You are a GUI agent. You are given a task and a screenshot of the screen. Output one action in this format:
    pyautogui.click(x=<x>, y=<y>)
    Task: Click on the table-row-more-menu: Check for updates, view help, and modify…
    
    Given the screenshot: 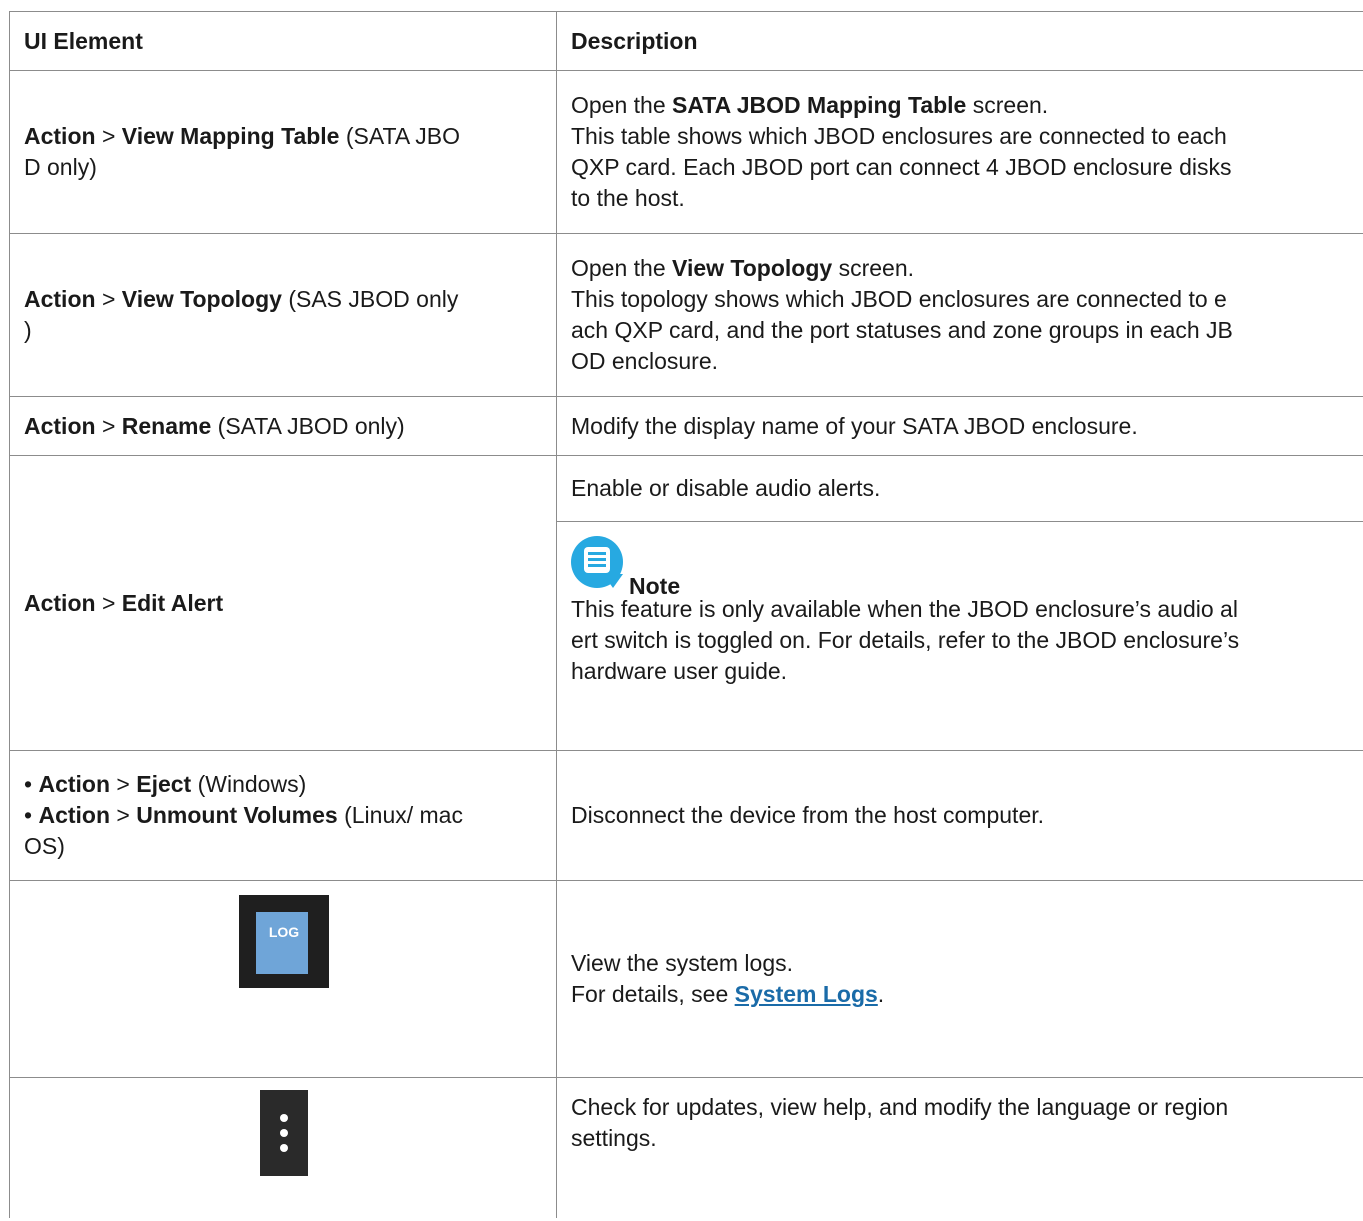 What is the action you would take?
    pyautogui.click(x=686, y=1148)
    